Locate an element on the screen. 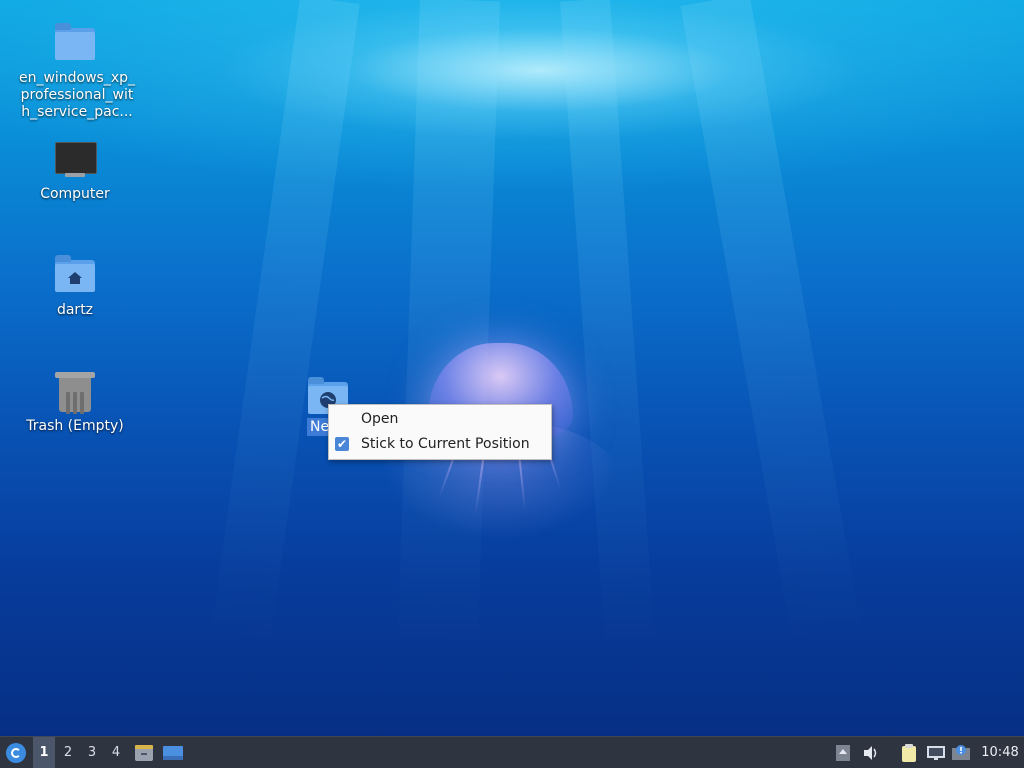 This screenshot has width=1024, height=768. show-desktop-button is located at coordinates (173, 752).